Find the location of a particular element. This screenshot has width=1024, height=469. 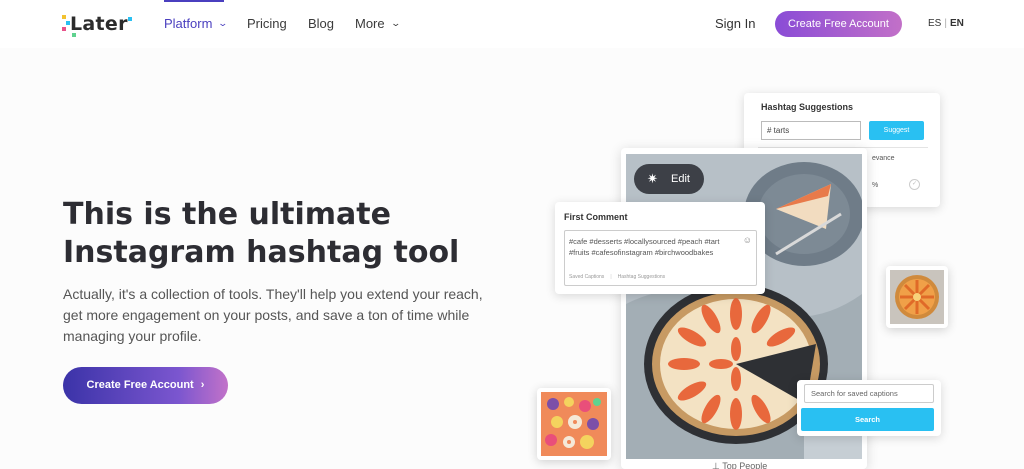

edit-button: ✷ Edit is located at coordinates (669, 179).